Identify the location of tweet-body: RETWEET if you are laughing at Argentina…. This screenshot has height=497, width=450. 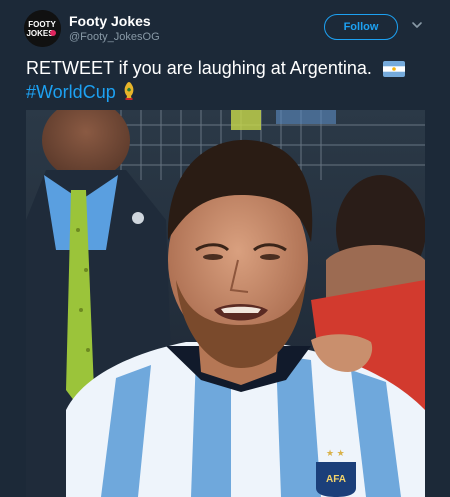
(199, 68).